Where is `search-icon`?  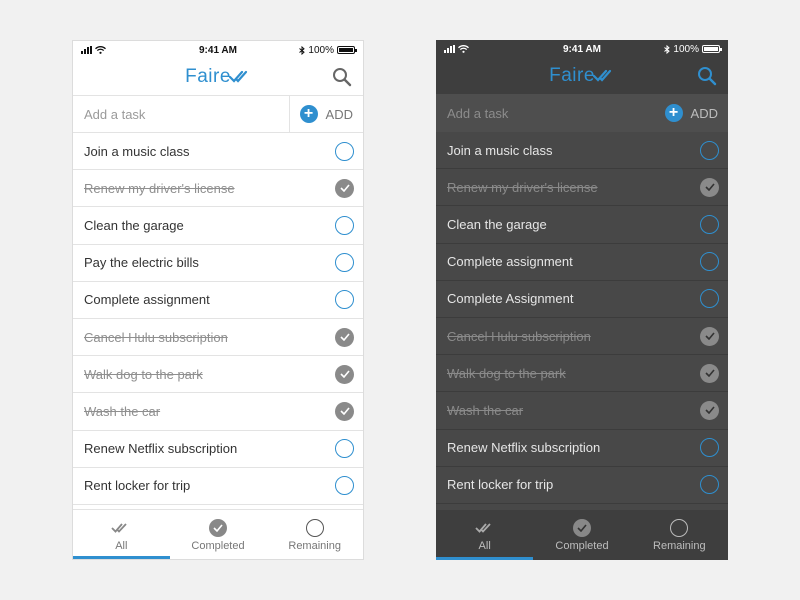 search-icon is located at coordinates (707, 76).